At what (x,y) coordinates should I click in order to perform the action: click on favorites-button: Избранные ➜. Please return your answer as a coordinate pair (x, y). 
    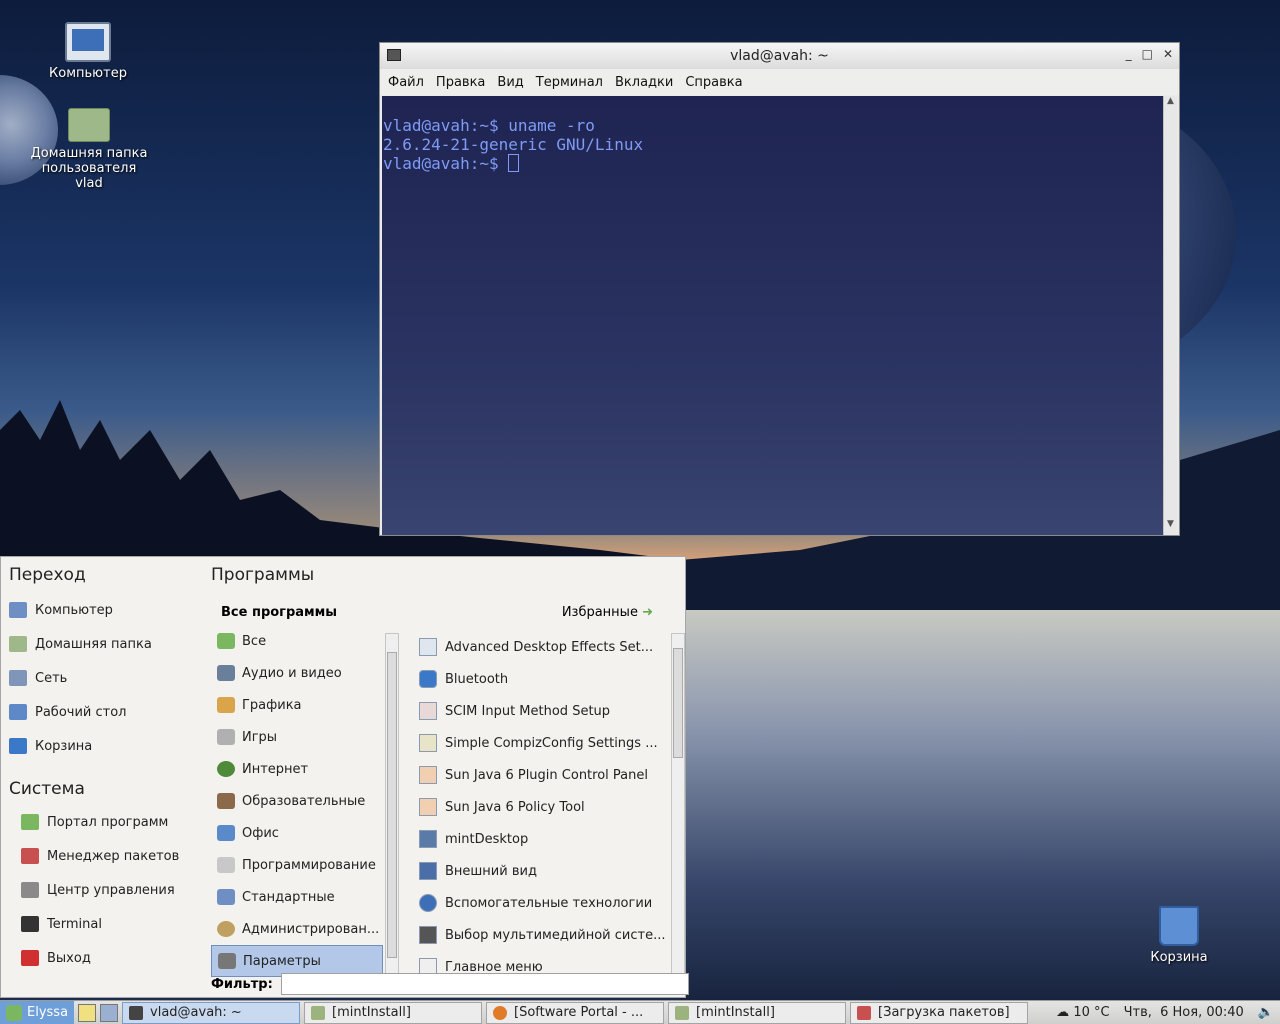
    Looking at the image, I should click on (607, 612).